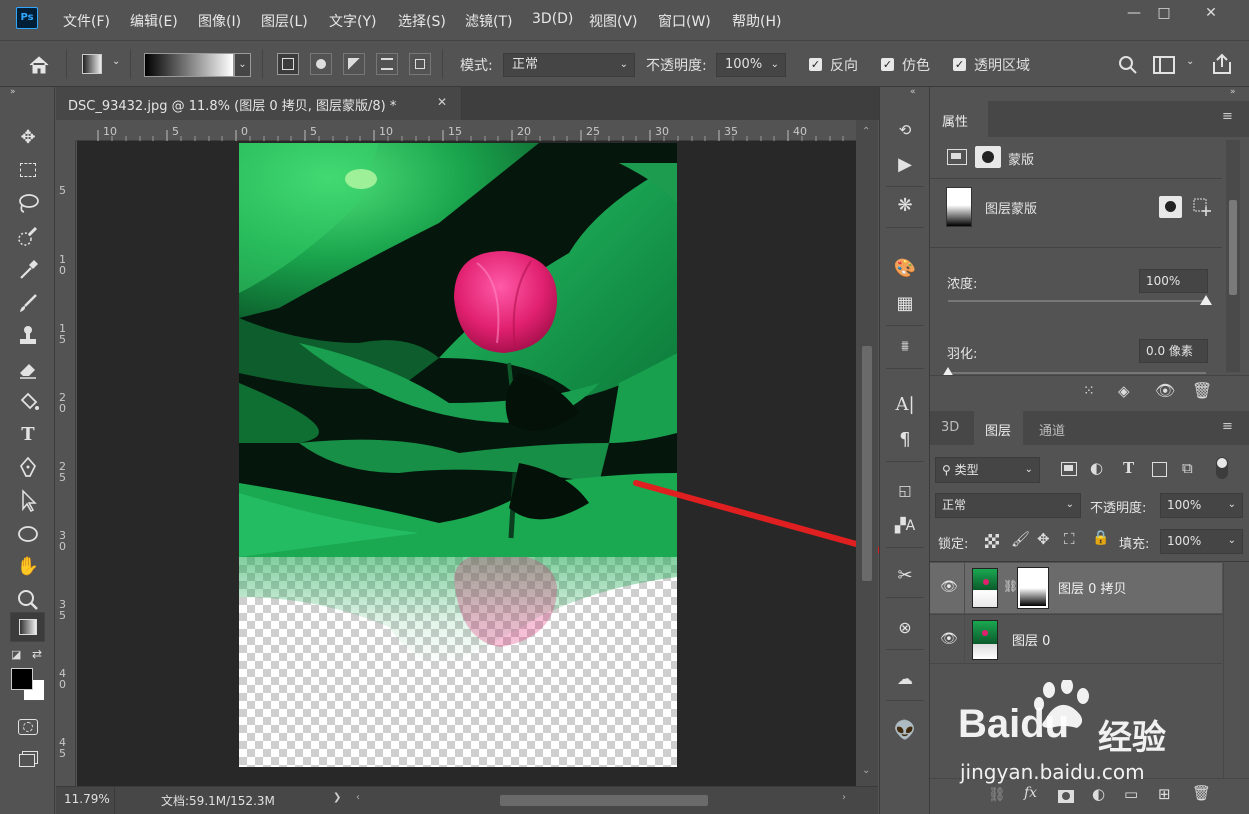 This screenshot has height=814, width=1249. What do you see at coordinates (92, 64) in the screenshot?
I see `gradient-tool-preset-icon` at bounding box center [92, 64].